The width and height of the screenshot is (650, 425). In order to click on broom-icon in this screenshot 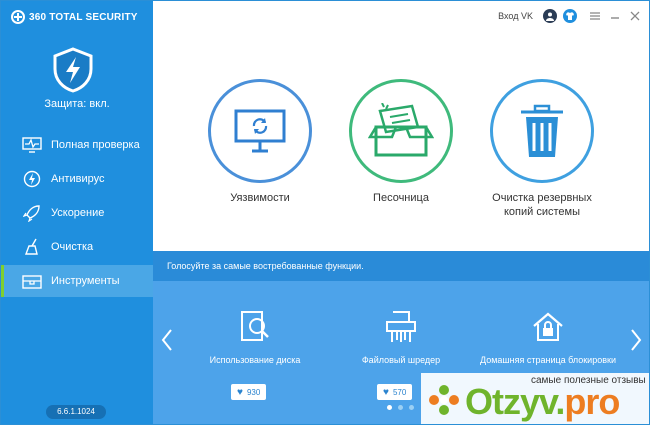, I will do `click(32, 247)`.